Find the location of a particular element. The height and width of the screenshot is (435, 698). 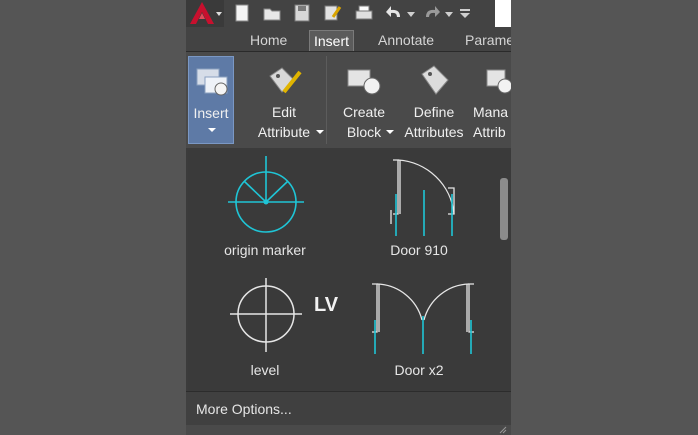

create-block-icon is located at coordinates (364, 82).